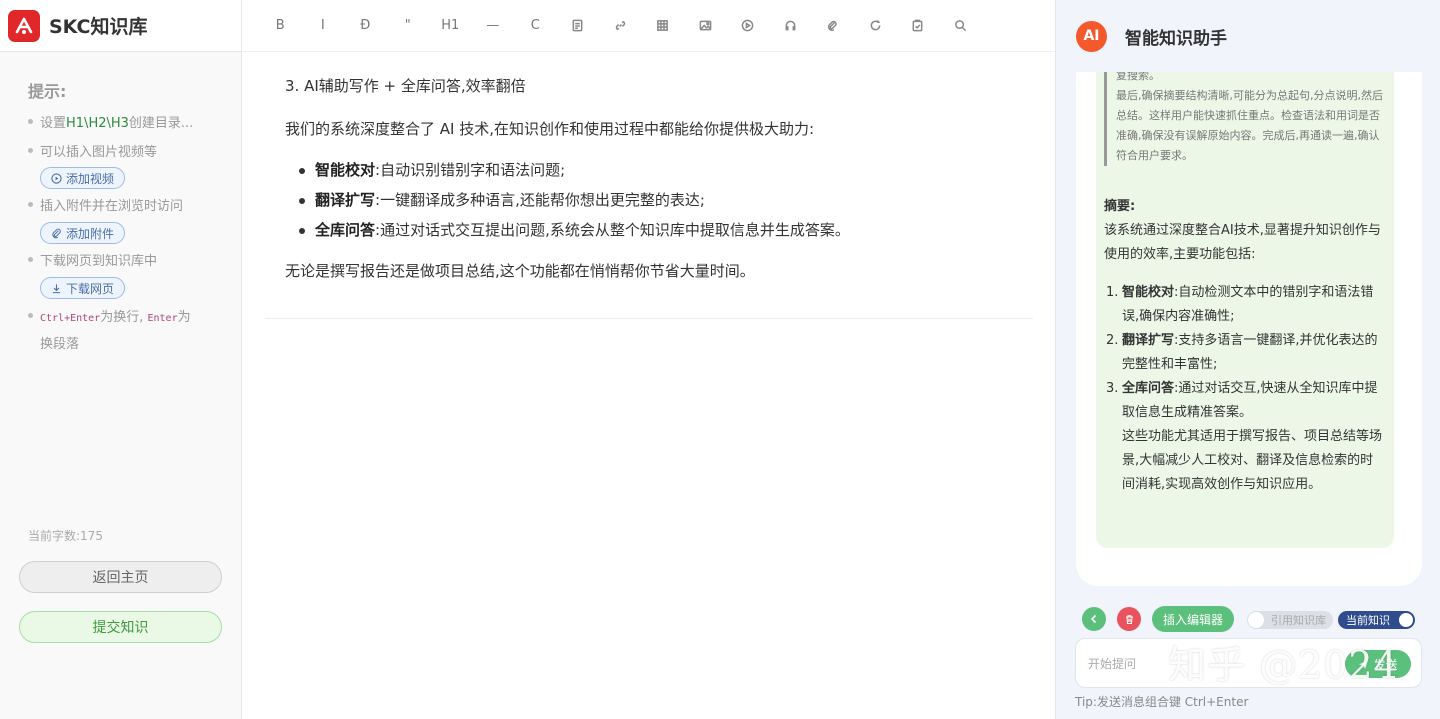 The height and width of the screenshot is (719, 1440). Describe the element at coordinates (280, 26) in the screenshot. I see `bold-button: B` at that location.